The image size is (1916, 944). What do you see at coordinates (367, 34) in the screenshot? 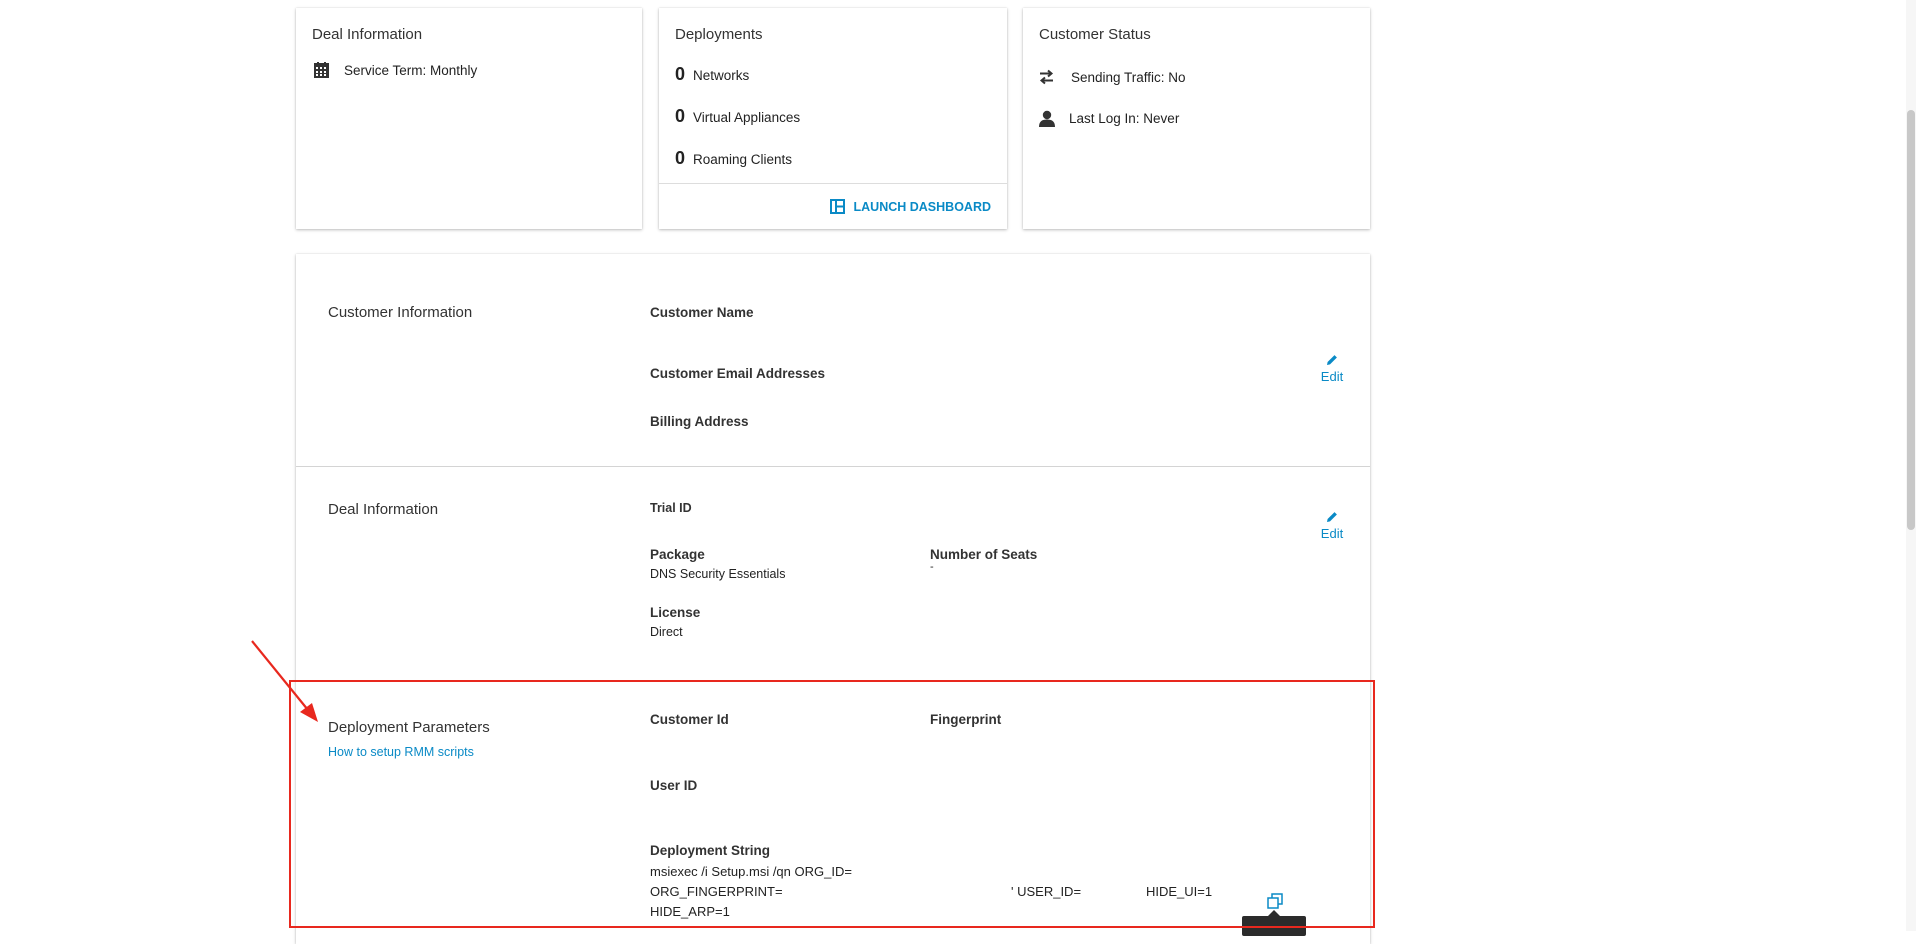
I see `deal-card-title: Deal Information` at bounding box center [367, 34].